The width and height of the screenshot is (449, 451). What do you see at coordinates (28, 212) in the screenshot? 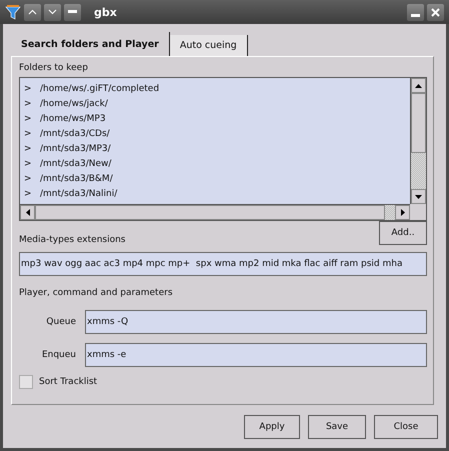
I see `triangle-left-icon` at bounding box center [28, 212].